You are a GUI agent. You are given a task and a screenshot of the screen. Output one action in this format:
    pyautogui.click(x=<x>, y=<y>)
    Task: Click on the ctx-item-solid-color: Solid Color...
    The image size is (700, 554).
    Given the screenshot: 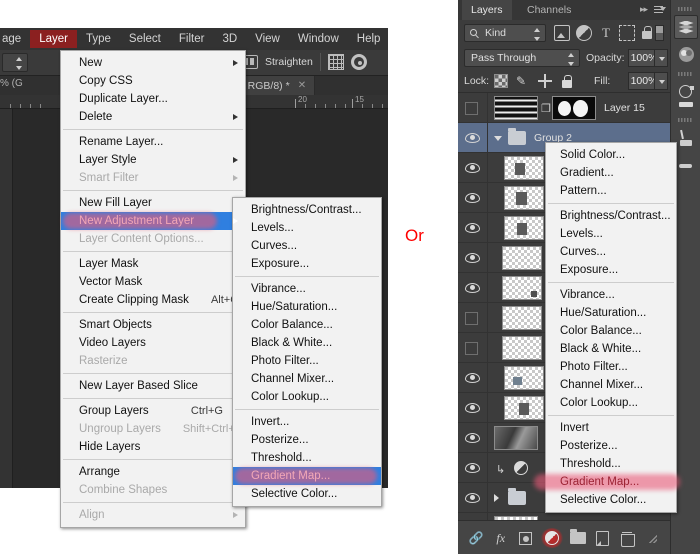 What is the action you would take?
    pyautogui.click(x=611, y=155)
    